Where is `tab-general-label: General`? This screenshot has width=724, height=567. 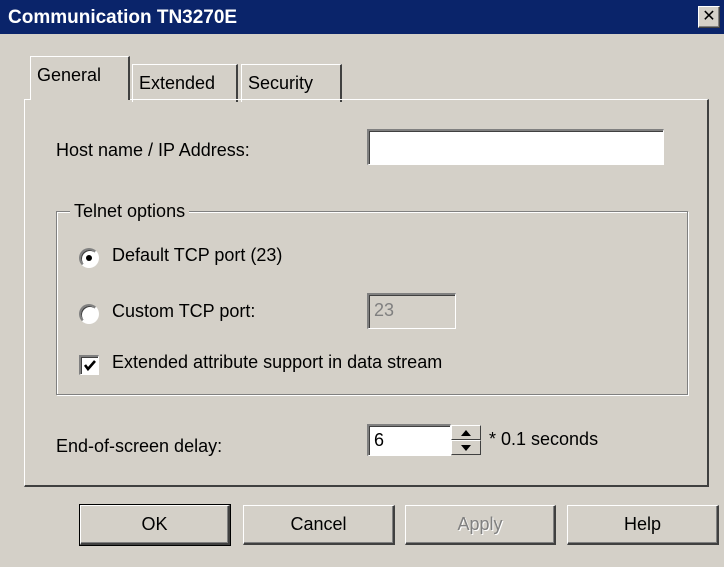
tab-general-label: General is located at coordinates (69, 75).